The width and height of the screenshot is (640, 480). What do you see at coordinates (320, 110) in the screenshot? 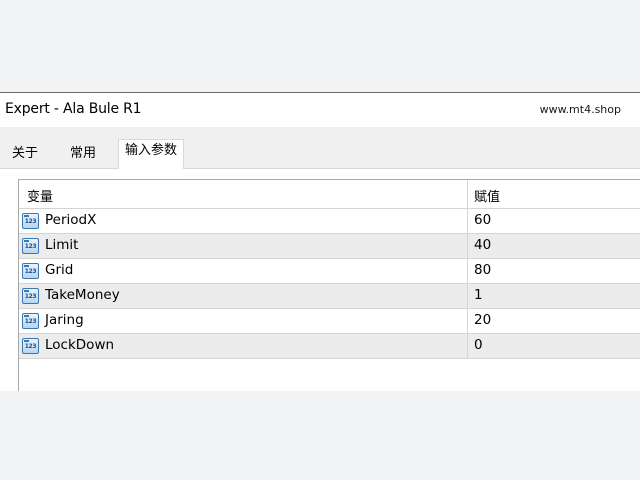
I see `title-bar: Expert - Ala Bule R1 www.mt4.shop` at bounding box center [320, 110].